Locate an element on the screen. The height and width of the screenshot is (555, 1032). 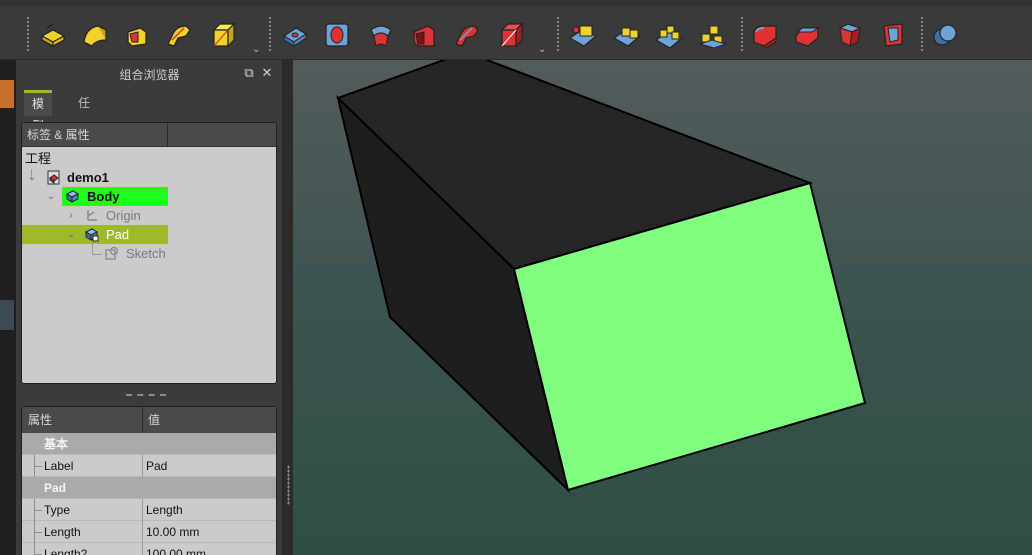
property-row-label: Label Pad is located at coordinates (149, 466).